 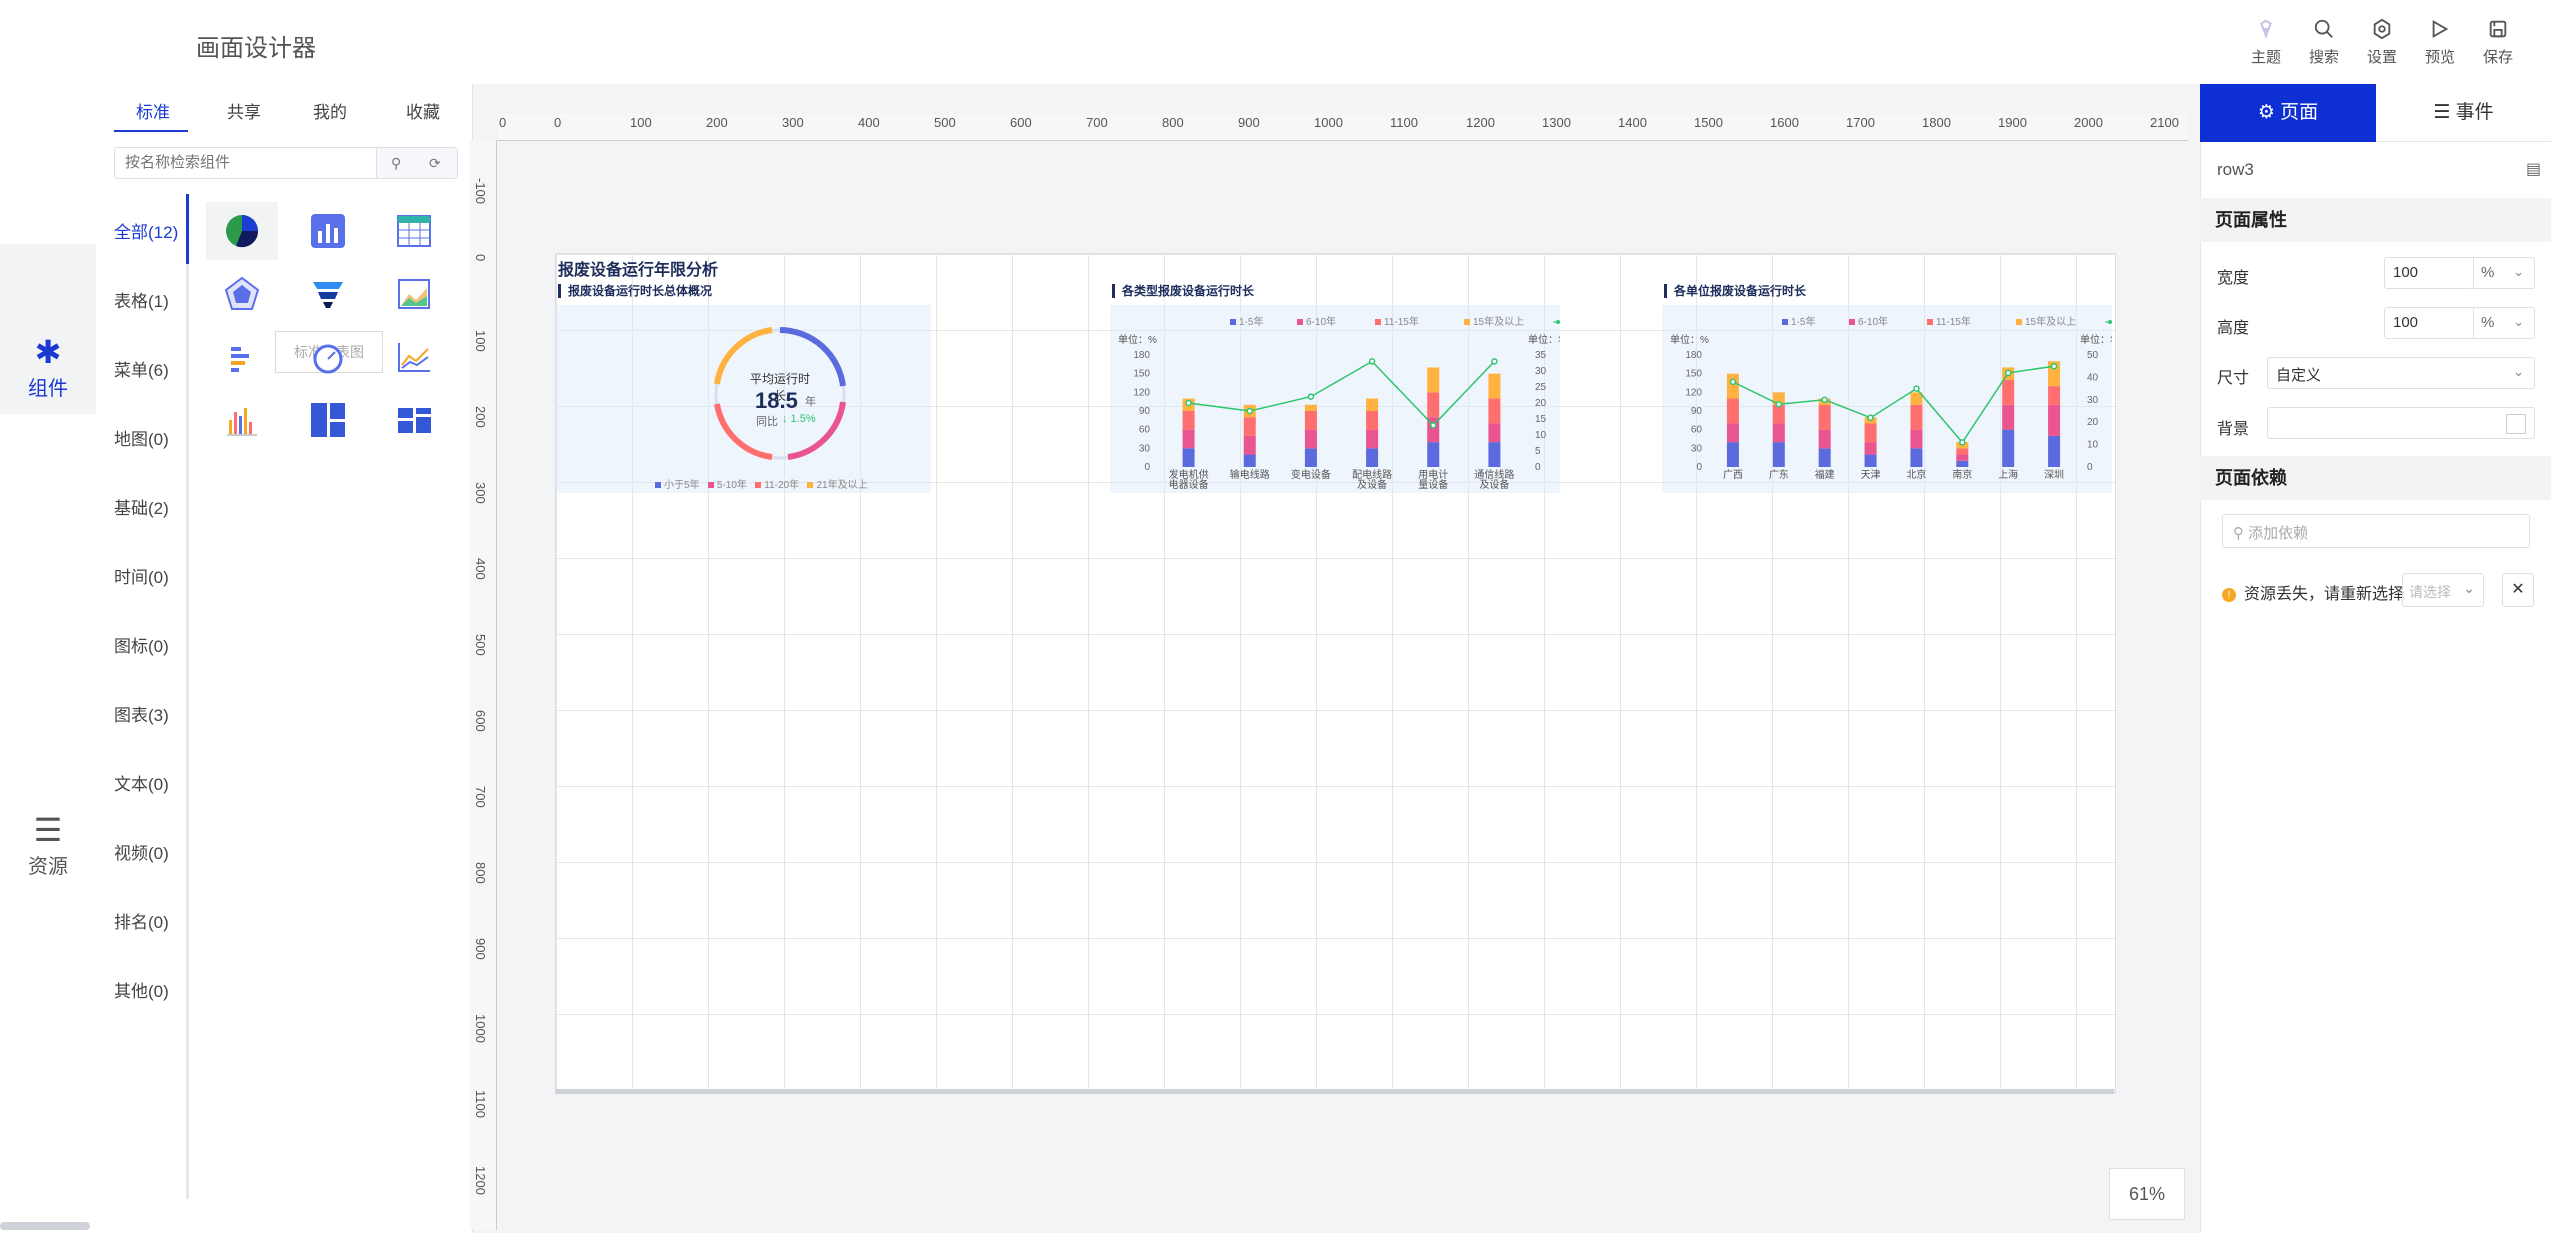 I want to click on x-tick-label: 深圳, so click(x=2054, y=475).